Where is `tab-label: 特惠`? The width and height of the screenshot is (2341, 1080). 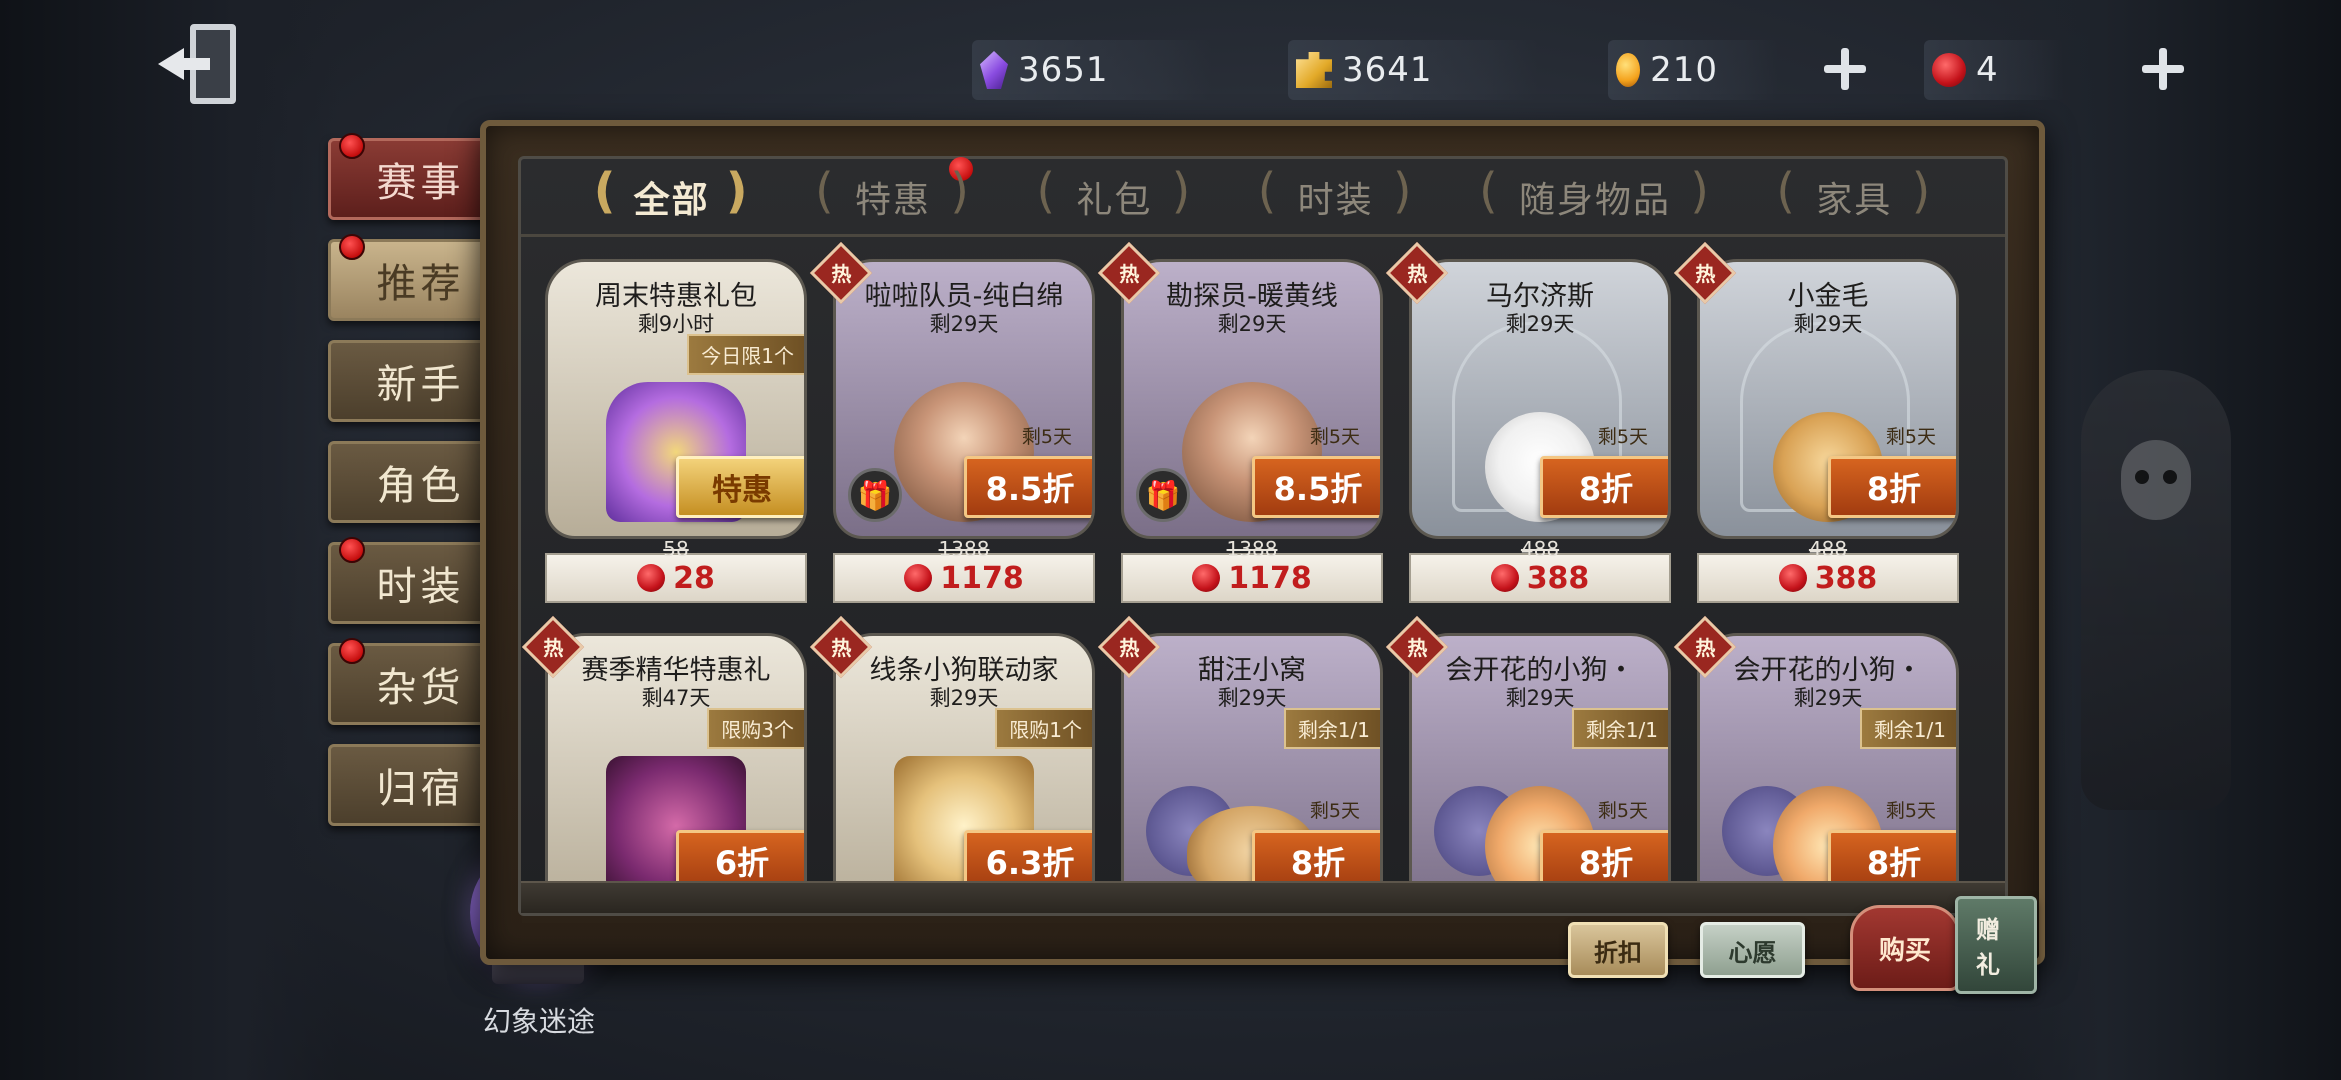 tab-label: 特惠 is located at coordinates (892, 200).